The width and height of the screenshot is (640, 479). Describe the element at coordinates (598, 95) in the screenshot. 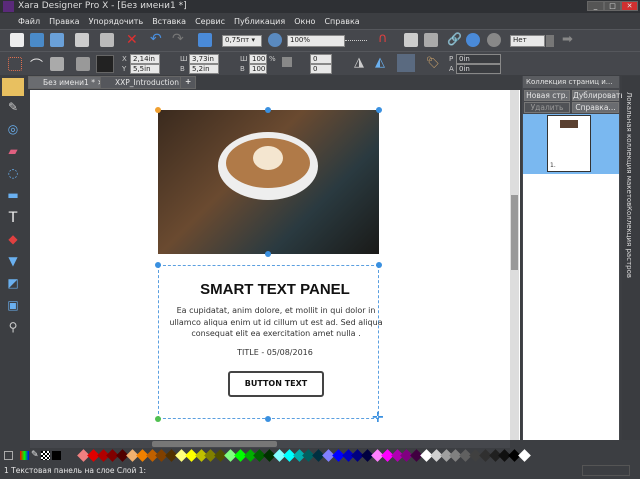

I see `duplicate-button: Дублировать` at that location.